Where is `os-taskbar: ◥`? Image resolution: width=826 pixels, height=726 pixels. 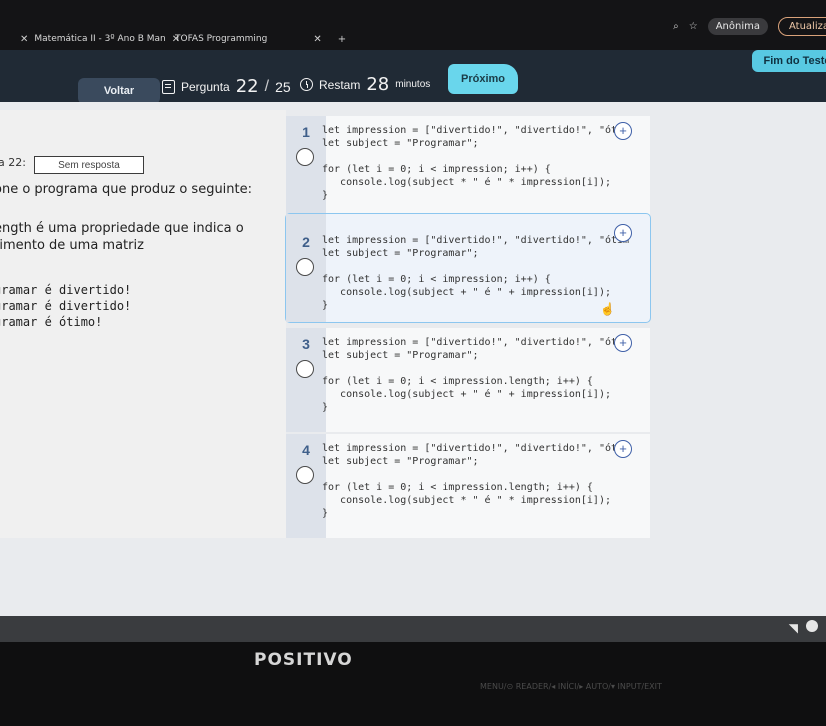 os-taskbar: ◥ is located at coordinates (413, 629).